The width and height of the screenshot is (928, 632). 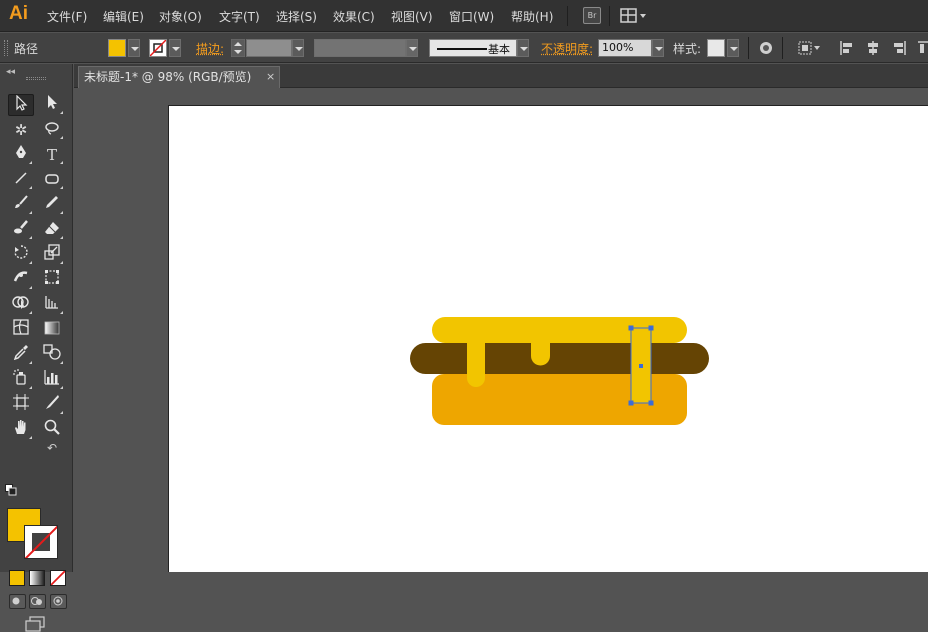 What do you see at coordinates (52, 355) in the screenshot?
I see `blend-tool-icon` at bounding box center [52, 355].